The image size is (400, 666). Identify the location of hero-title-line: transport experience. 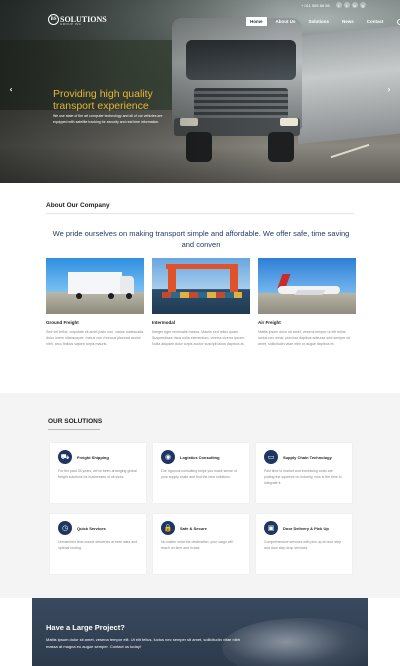
(101, 106).